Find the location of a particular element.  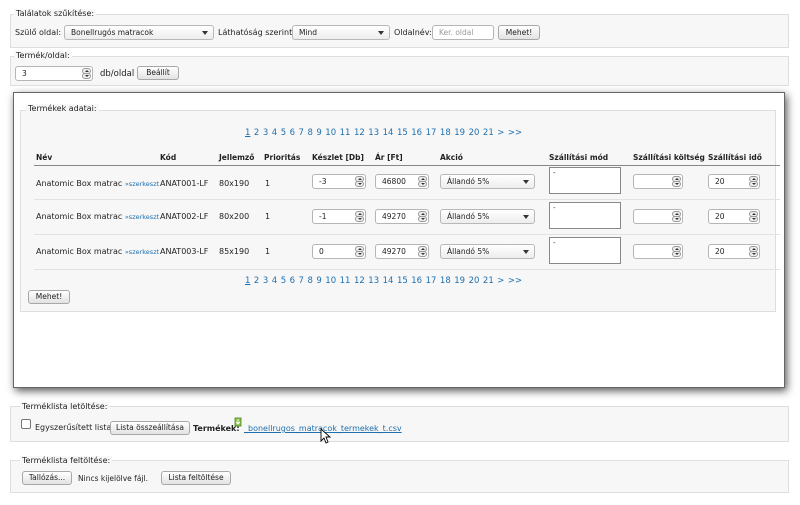

row-feature: 80x190 is located at coordinates (234, 183).